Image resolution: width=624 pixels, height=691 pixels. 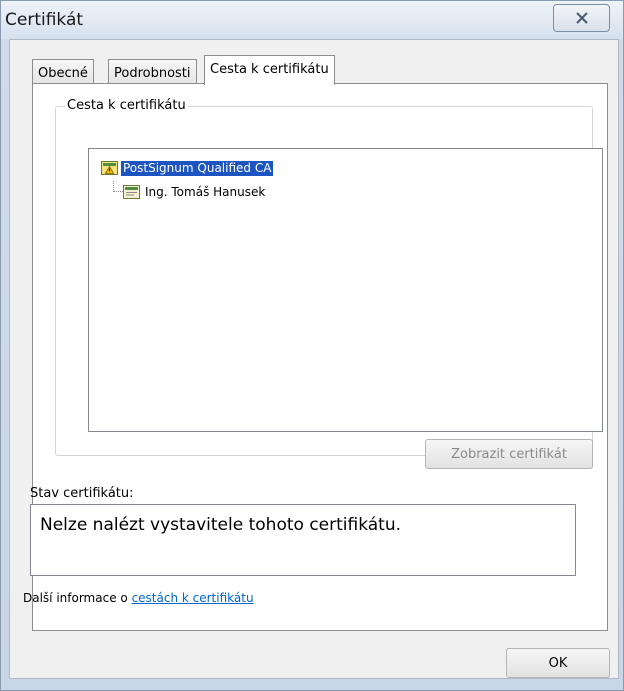 I want to click on tree-item-root-ca: PostSignum Qualified CA, so click(x=187, y=168).